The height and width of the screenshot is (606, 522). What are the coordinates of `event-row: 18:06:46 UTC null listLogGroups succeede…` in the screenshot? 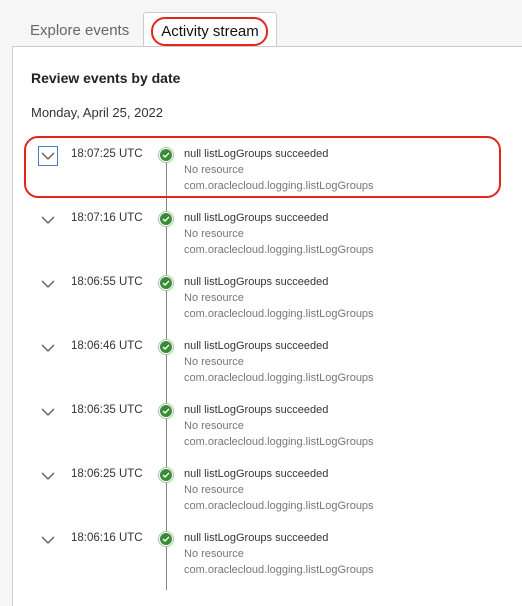 It's located at (261, 364).